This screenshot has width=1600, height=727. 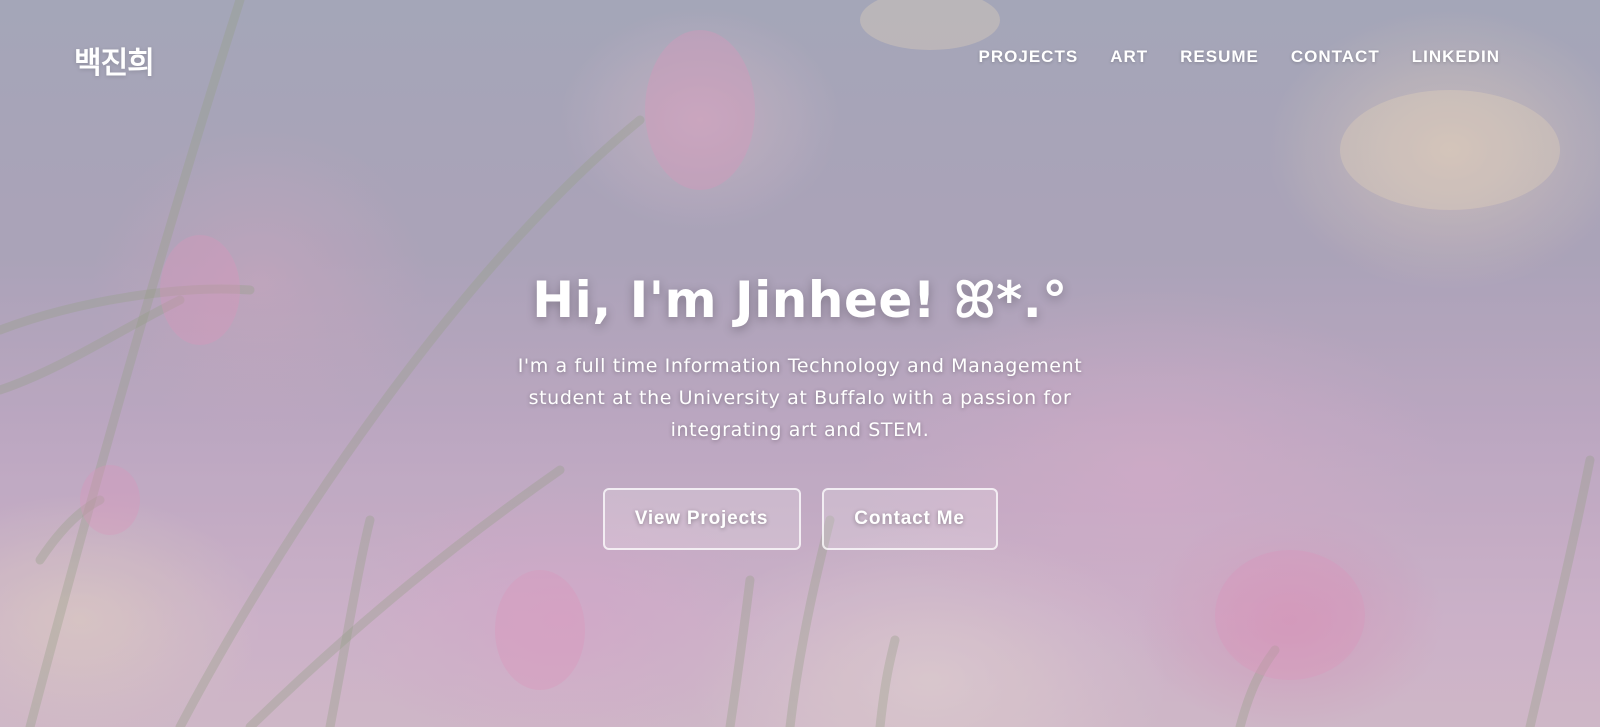 I want to click on nav-item-resume: RESUME, so click(x=1219, y=57).